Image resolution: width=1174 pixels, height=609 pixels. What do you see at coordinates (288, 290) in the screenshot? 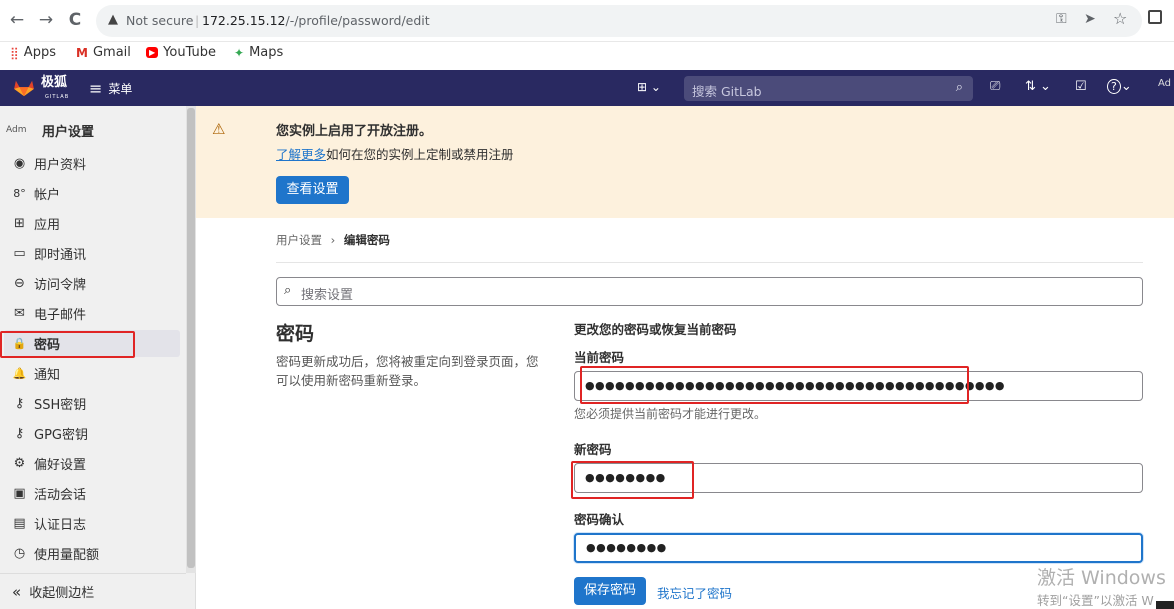
I see `search-icon: ⌕` at bounding box center [288, 290].